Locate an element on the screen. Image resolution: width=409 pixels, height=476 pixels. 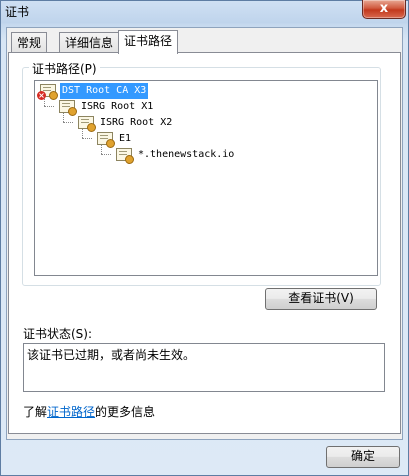
learn-more-suffix: 的更多信息 is located at coordinates (125, 412).